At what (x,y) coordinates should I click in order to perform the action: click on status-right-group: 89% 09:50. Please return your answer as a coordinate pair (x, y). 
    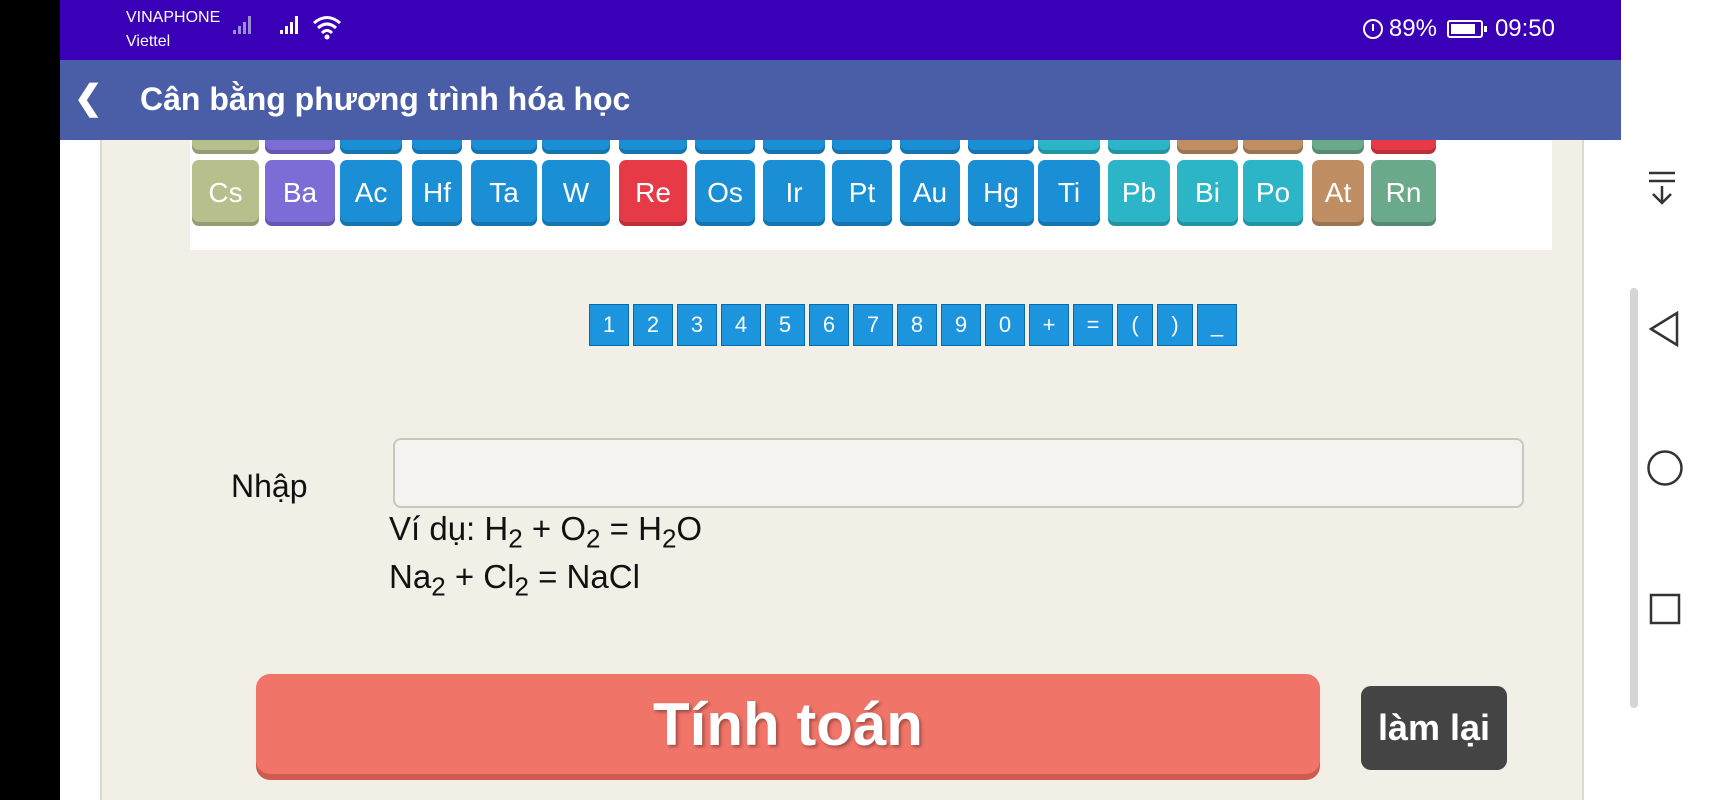
    Looking at the image, I should click on (1458, 29).